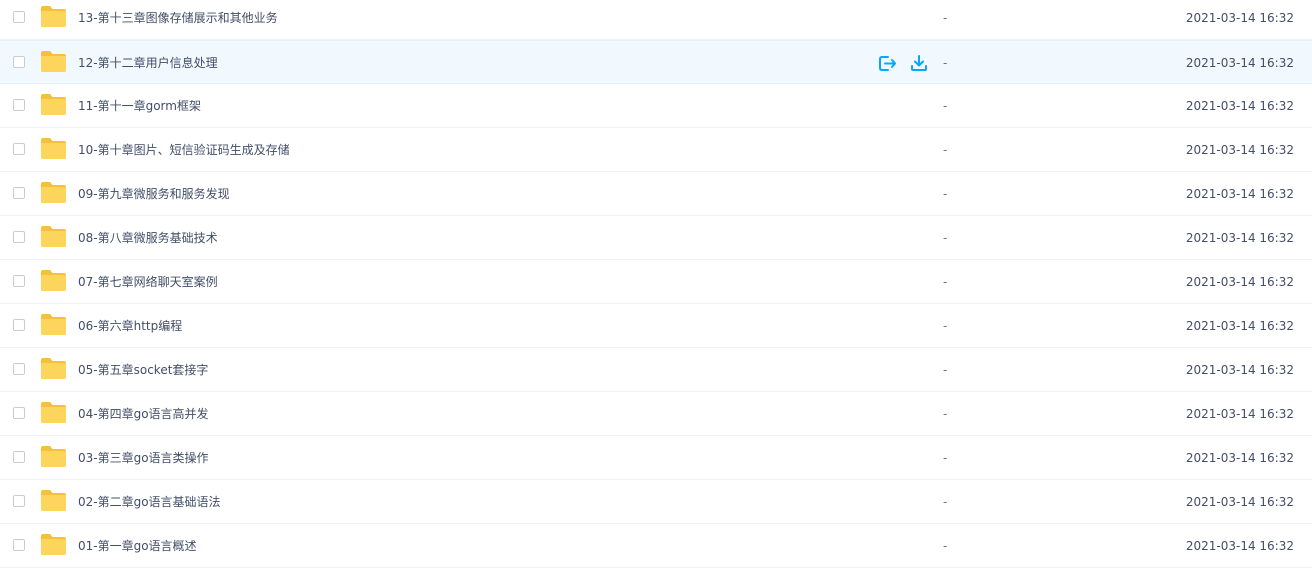 The width and height of the screenshot is (1312, 587). I want to click on file-name: 01-第一章go语言概述, so click(137, 546).